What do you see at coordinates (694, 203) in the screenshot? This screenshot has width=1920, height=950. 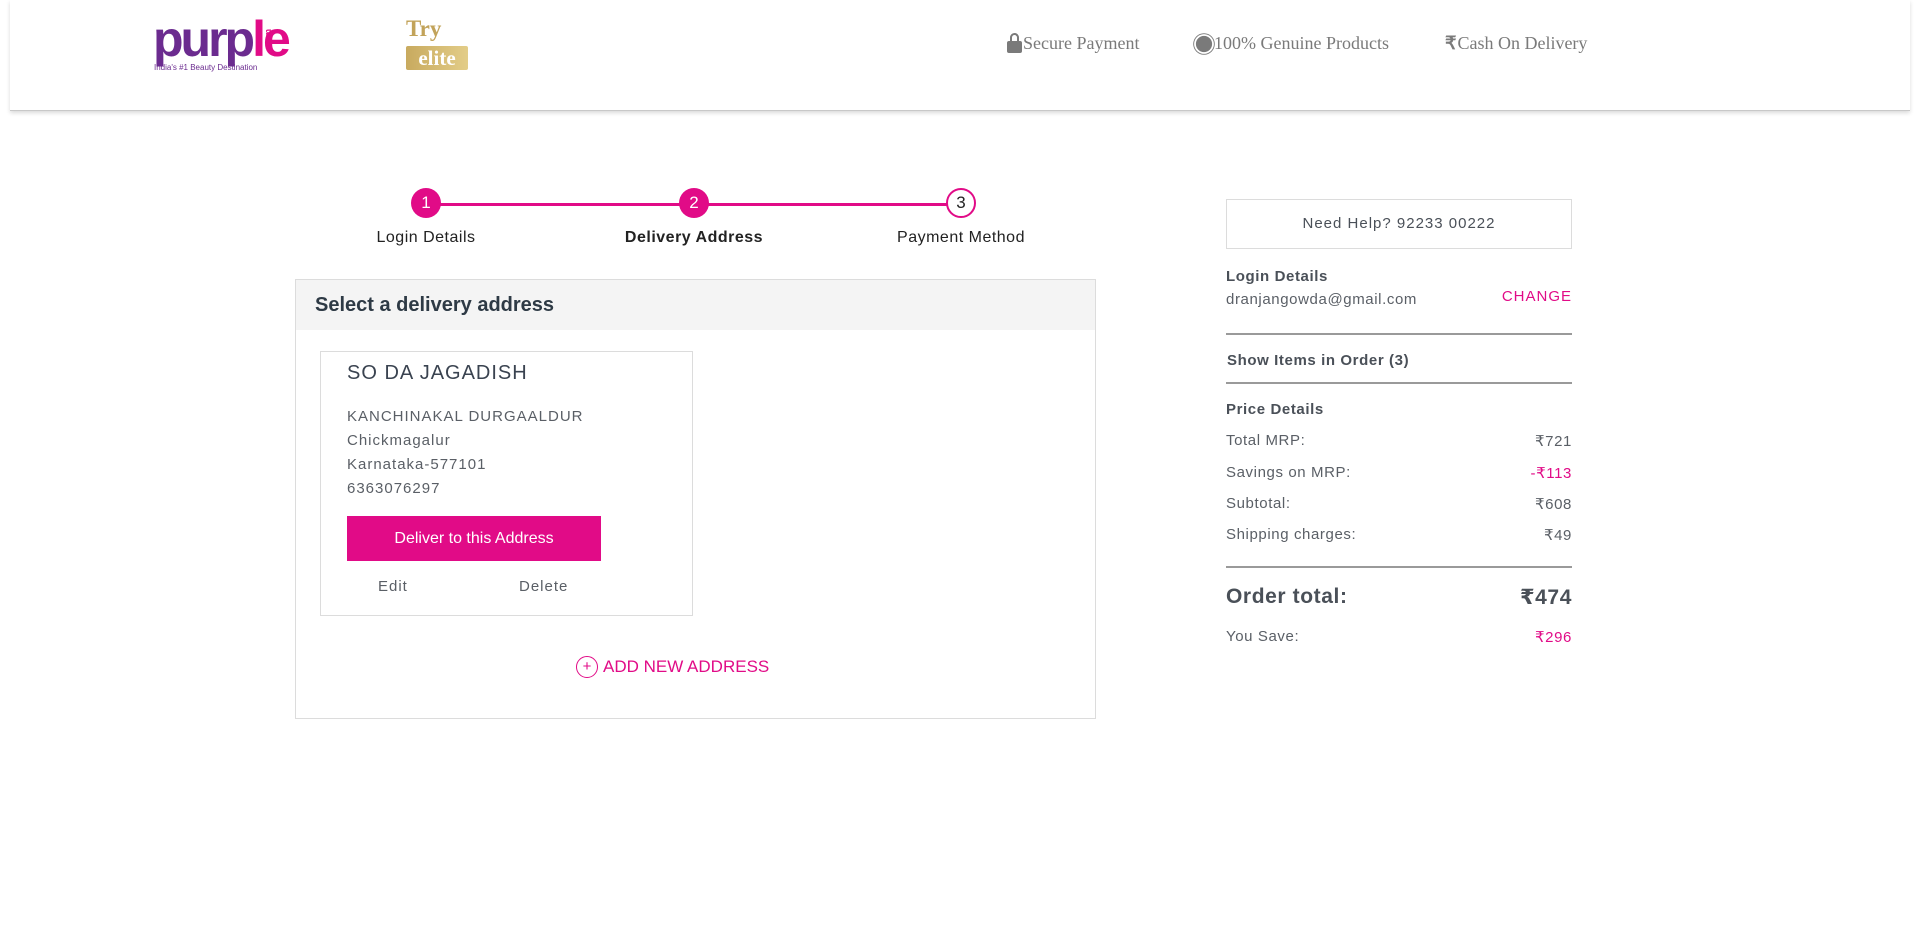 I see `step-2-circle: 2` at bounding box center [694, 203].